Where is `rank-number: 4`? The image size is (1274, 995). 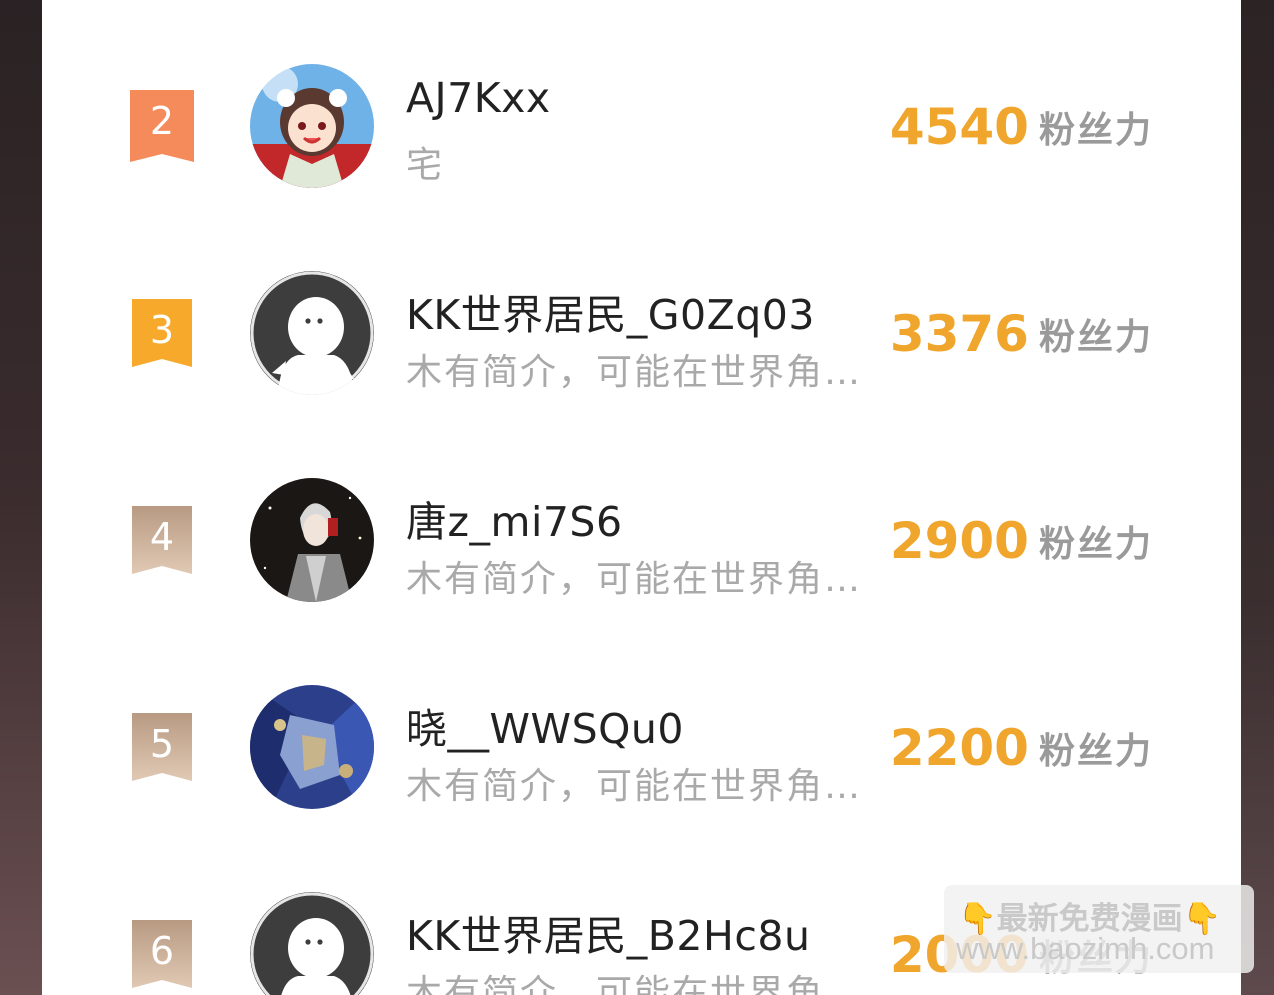
rank-number: 4 is located at coordinates (162, 537).